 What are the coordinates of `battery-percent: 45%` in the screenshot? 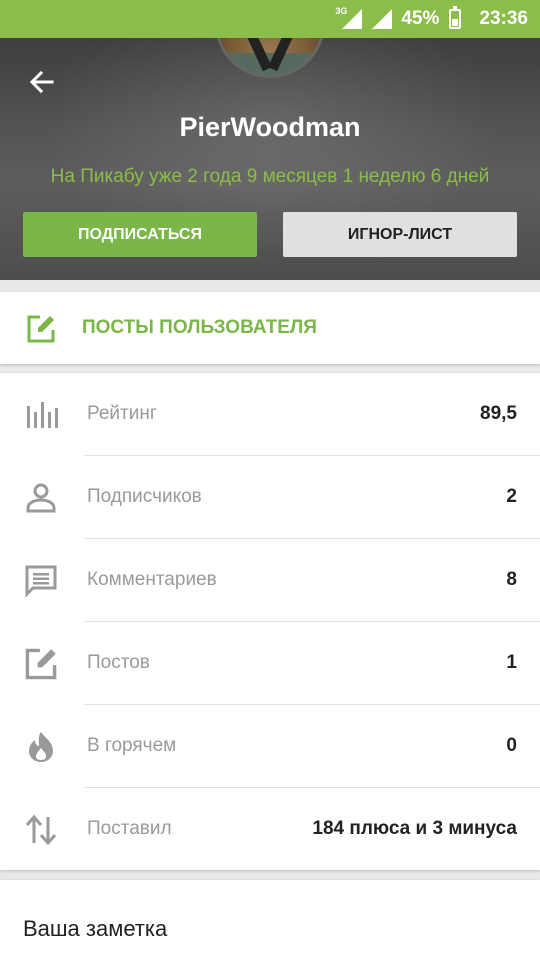 It's located at (420, 18).